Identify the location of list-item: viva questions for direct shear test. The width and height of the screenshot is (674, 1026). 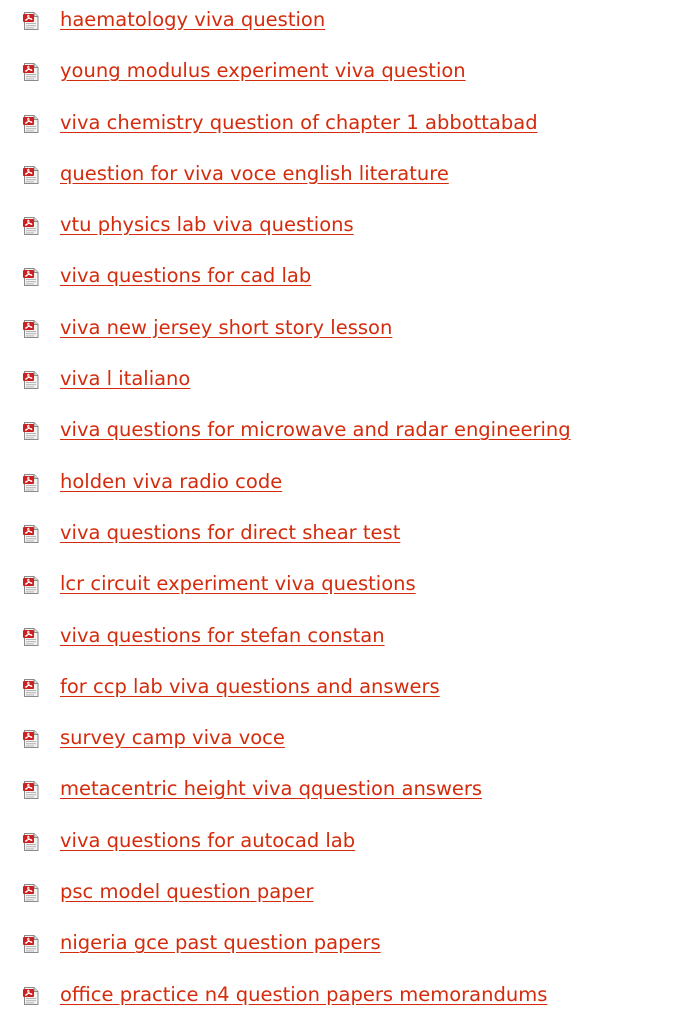
(337, 538).